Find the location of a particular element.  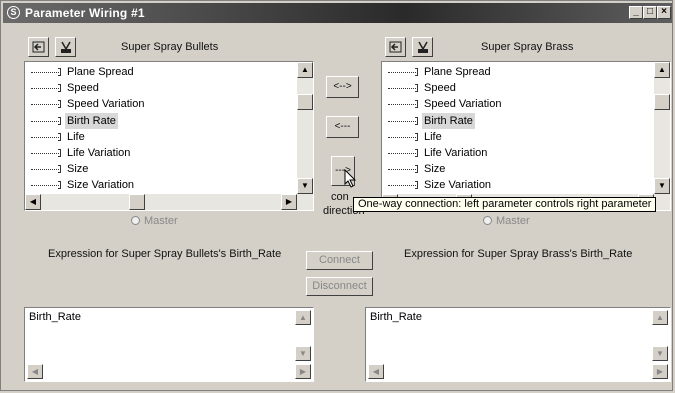

tree-item-label: Speed is located at coordinates (440, 88).